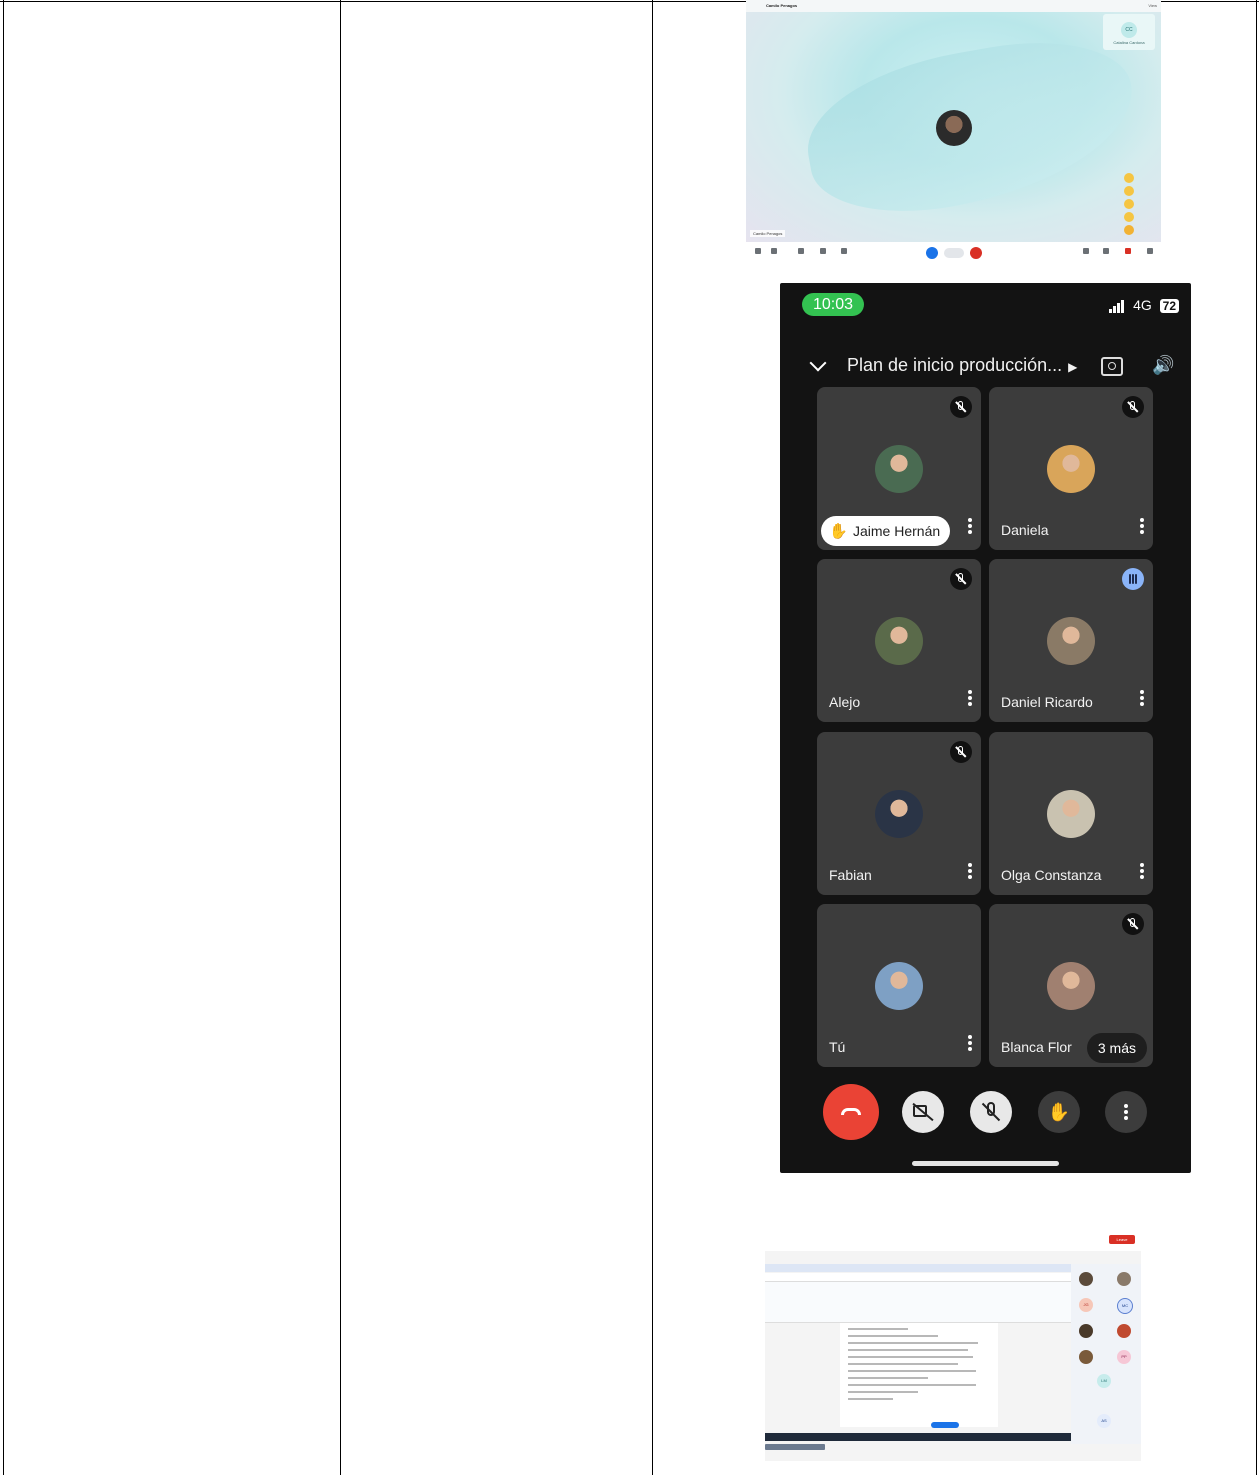 The image size is (1259, 1475). I want to click on participants-sidebar: JG MC PP LM AS, so click(1106, 1354).